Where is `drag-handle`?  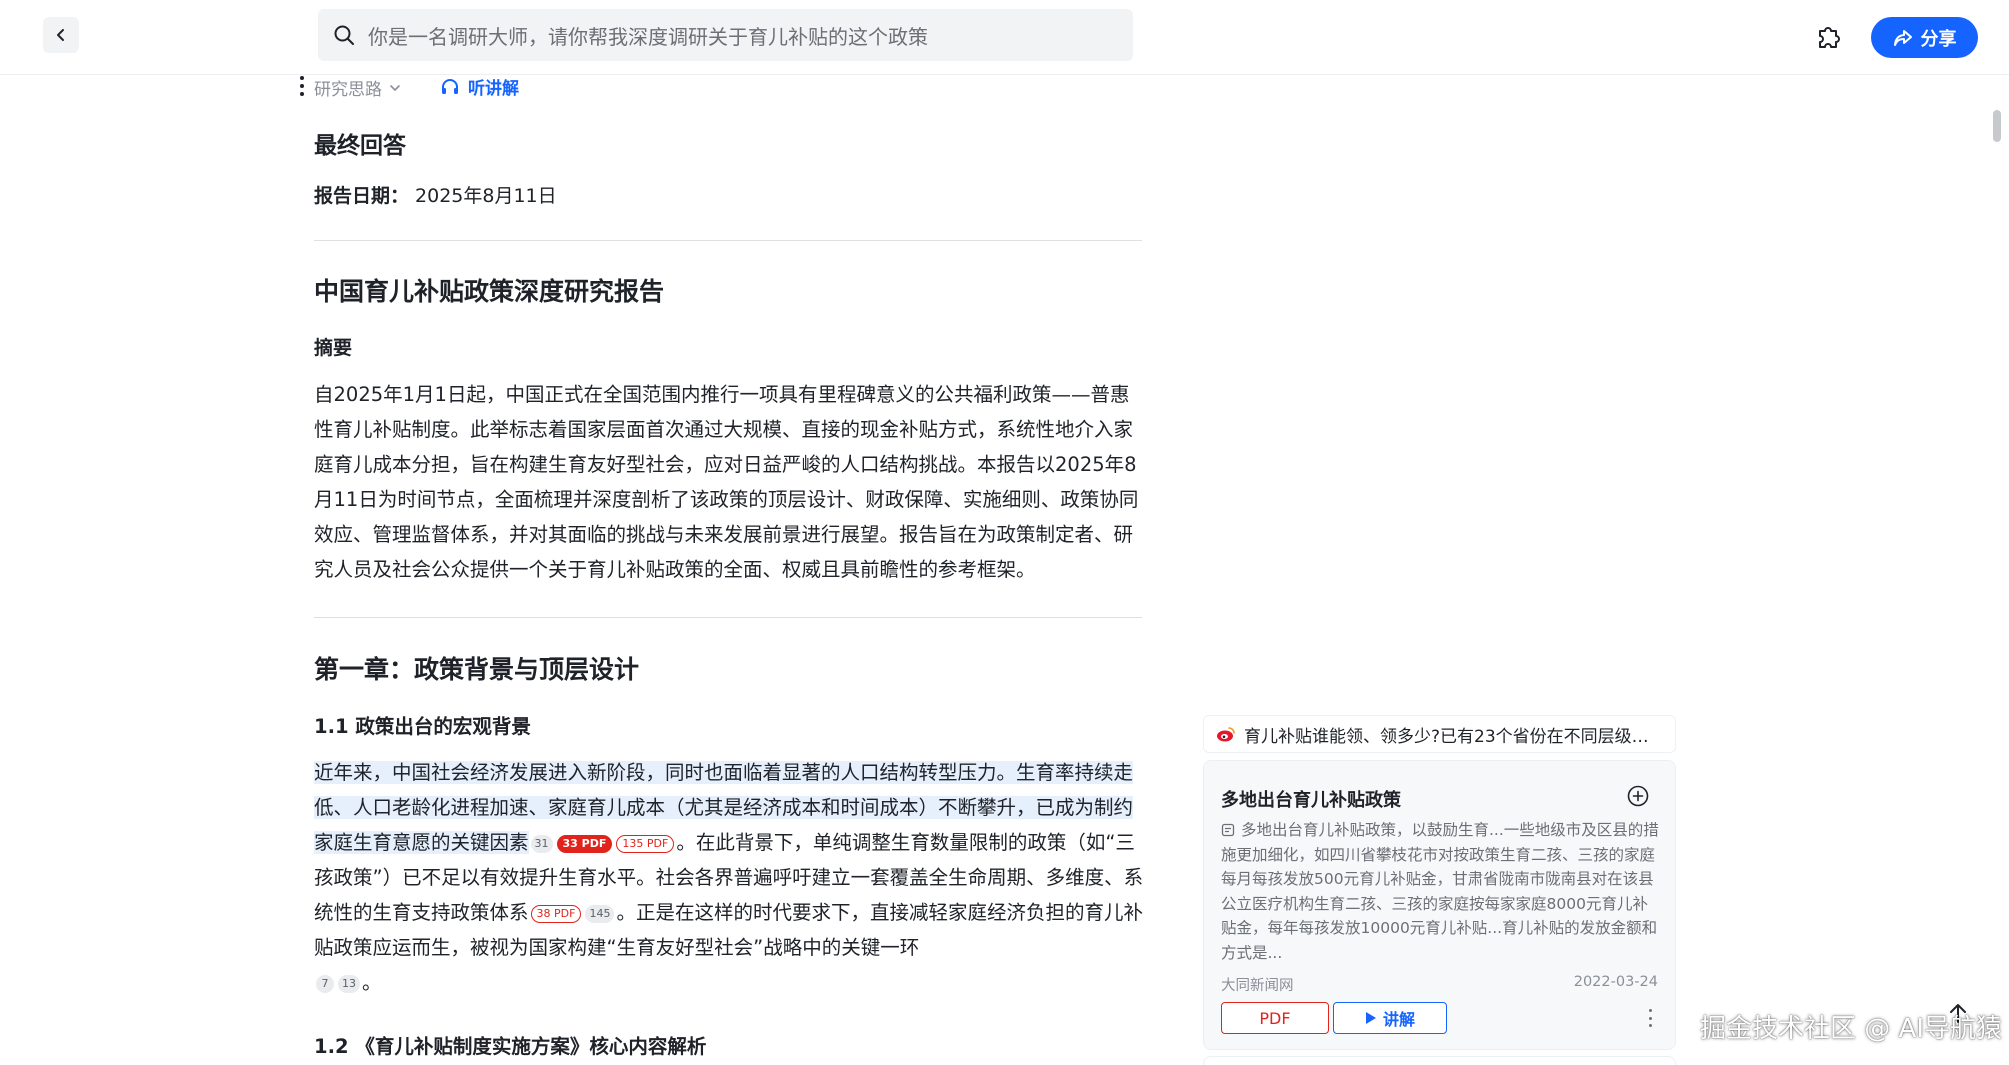
drag-handle is located at coordinates (302, 86).